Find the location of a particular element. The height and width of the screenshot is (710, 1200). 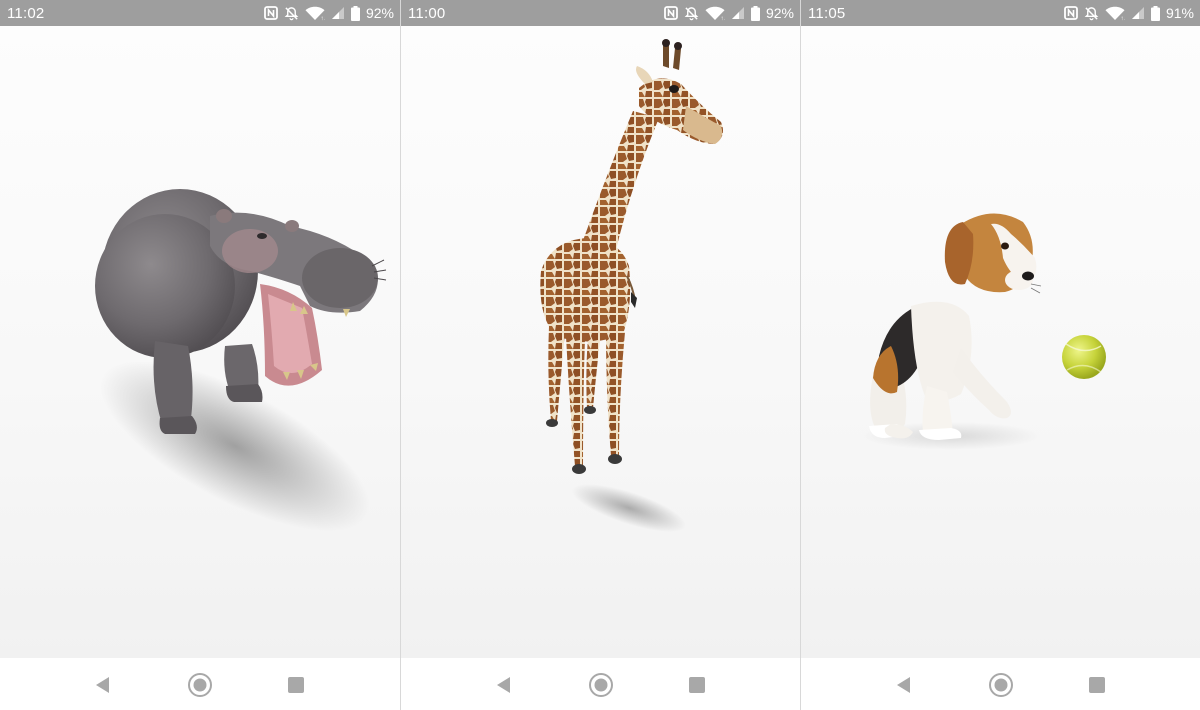

status-bar: 11:02 ↑↓ 92% is located at coordinates (200, 13).